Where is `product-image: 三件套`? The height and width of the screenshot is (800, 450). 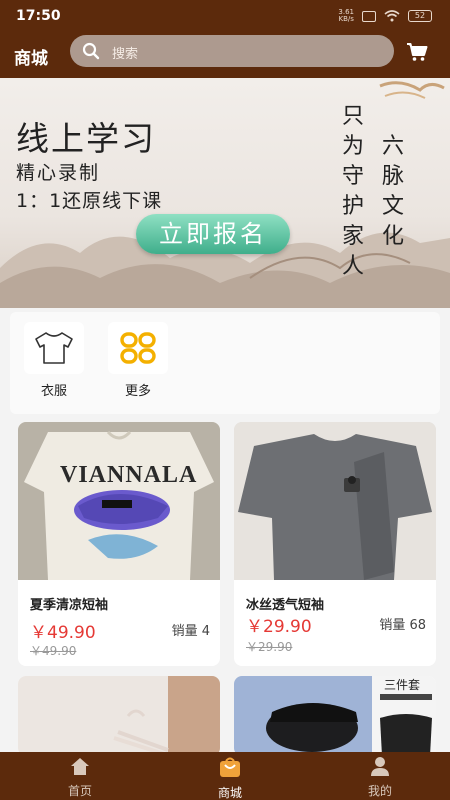
product-image: 三件套 is located at coordinates (335, 716).